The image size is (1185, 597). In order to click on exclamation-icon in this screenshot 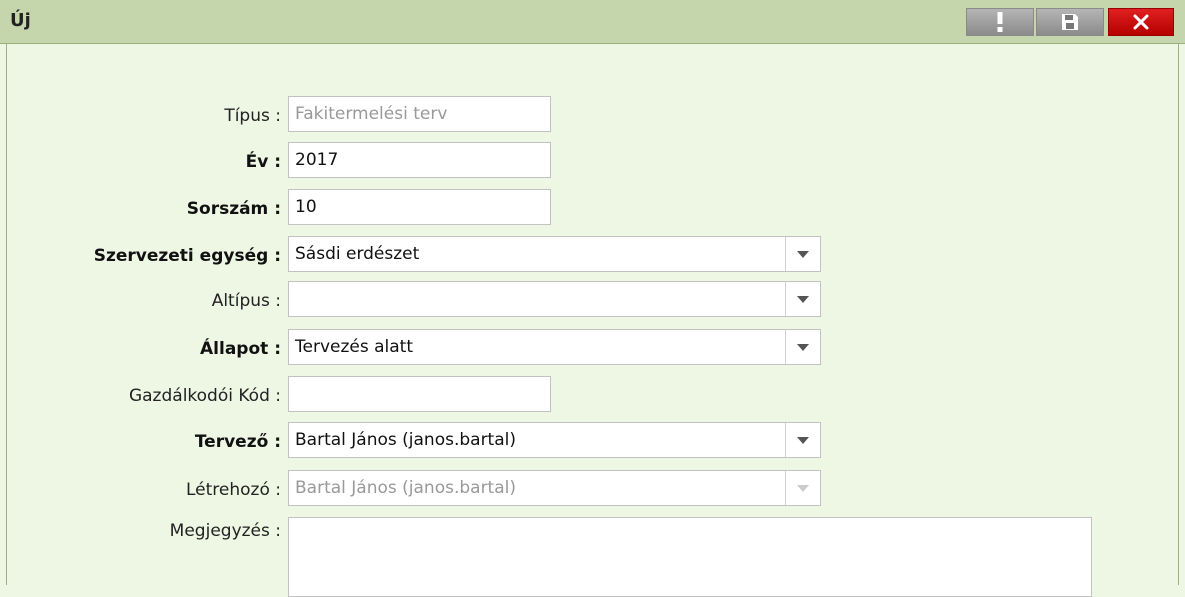, I will do `click(1000, 22)`.